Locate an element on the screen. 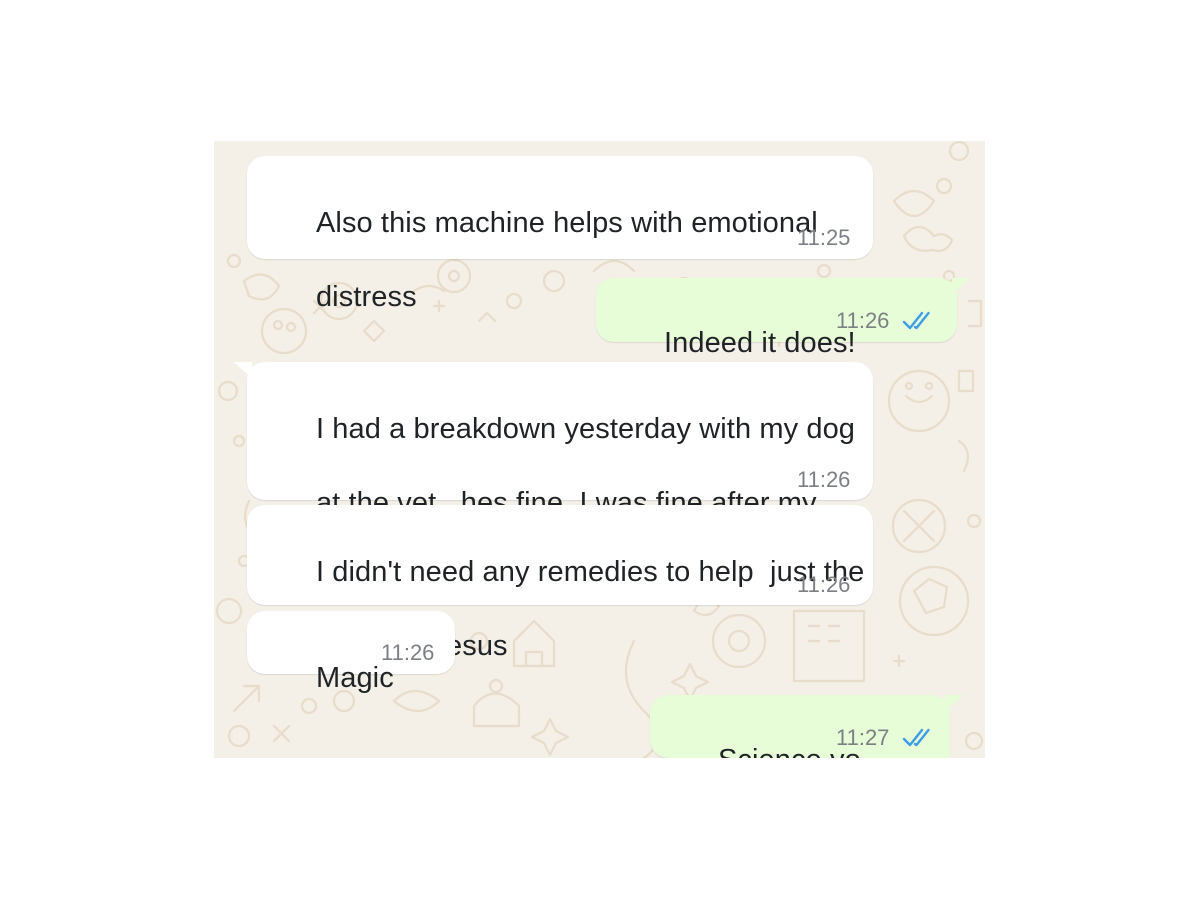  message-line: Also this machine helps with emotional is located at coordinates (566, 223).